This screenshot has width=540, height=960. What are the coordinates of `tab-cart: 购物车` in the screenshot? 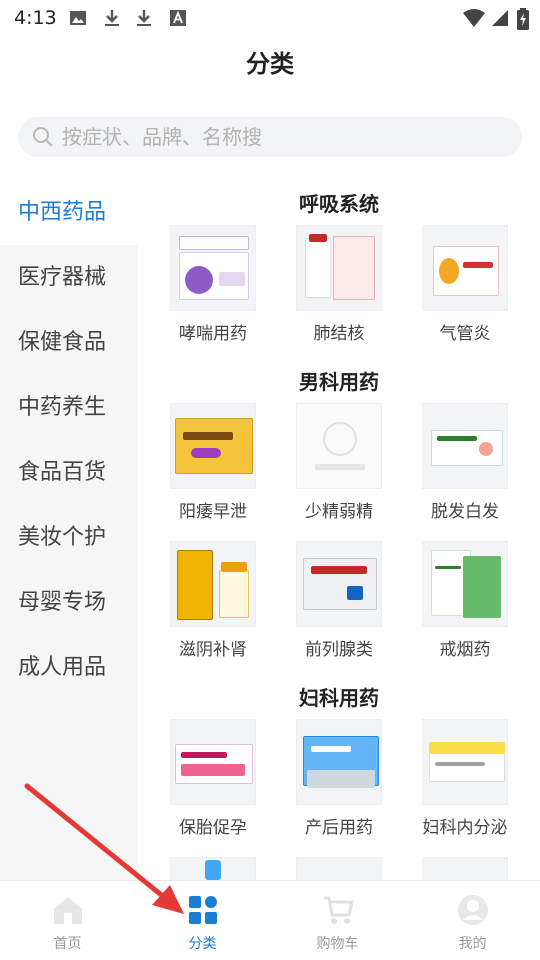 It's located at (337, 920).